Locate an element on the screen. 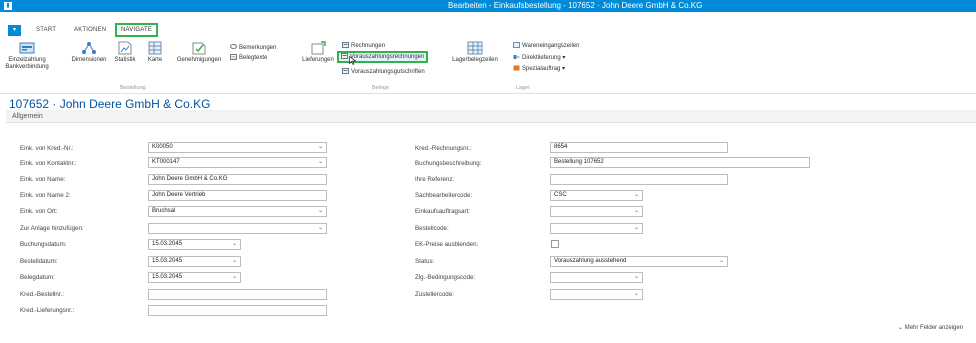  zustellercode-field: ⌄ is located at coordinates (596, 294).